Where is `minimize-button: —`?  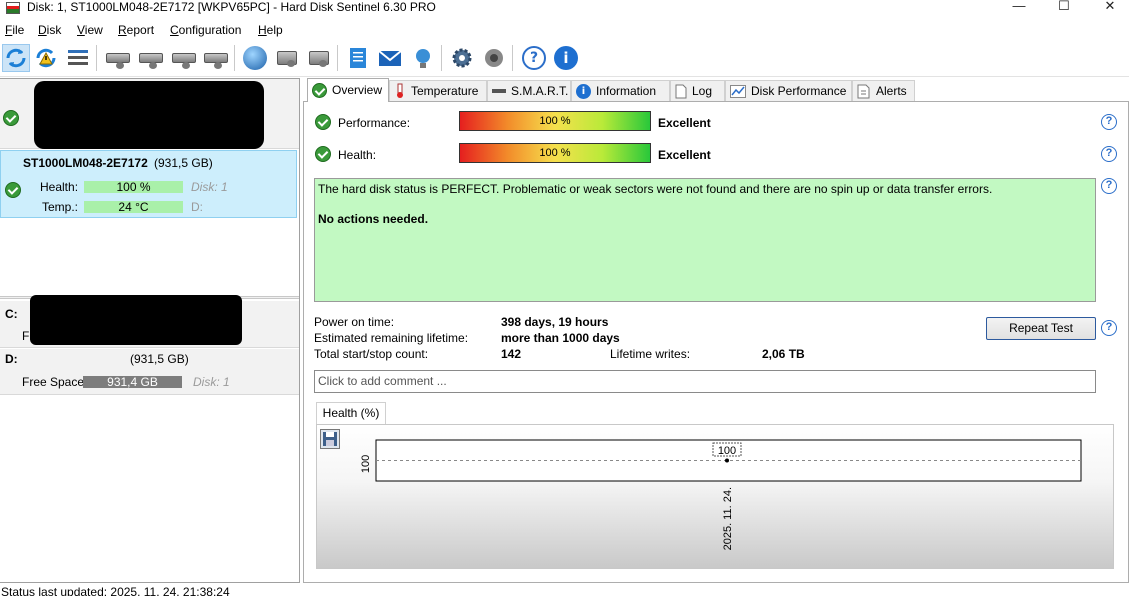 minimize-button: — is located at coordinates (1019, 7).